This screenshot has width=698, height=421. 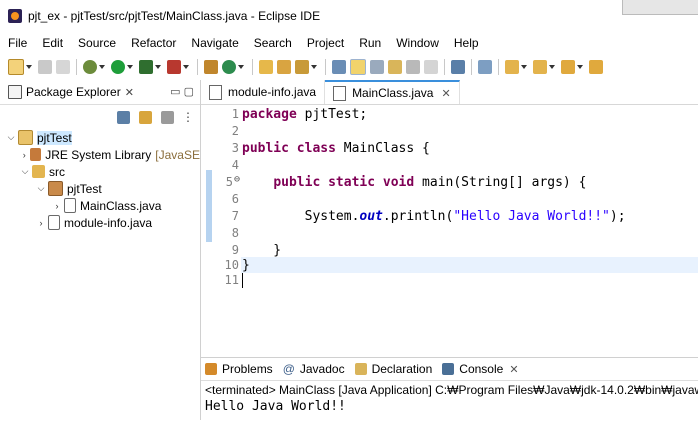 What do you see at coordinates (174, 67) in the screenshot?
I see `external-tools-icon` at bounding box center [174, 67].